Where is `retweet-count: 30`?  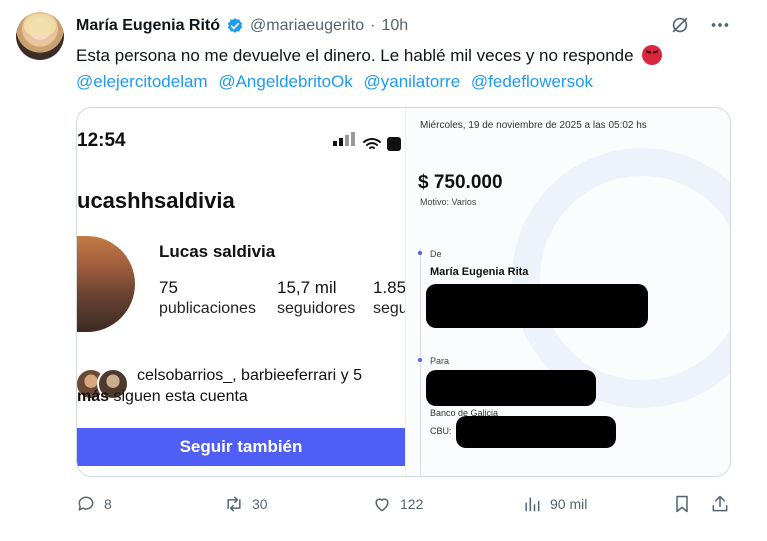 retweet-count: 30 is located at coordinates (260, 504).